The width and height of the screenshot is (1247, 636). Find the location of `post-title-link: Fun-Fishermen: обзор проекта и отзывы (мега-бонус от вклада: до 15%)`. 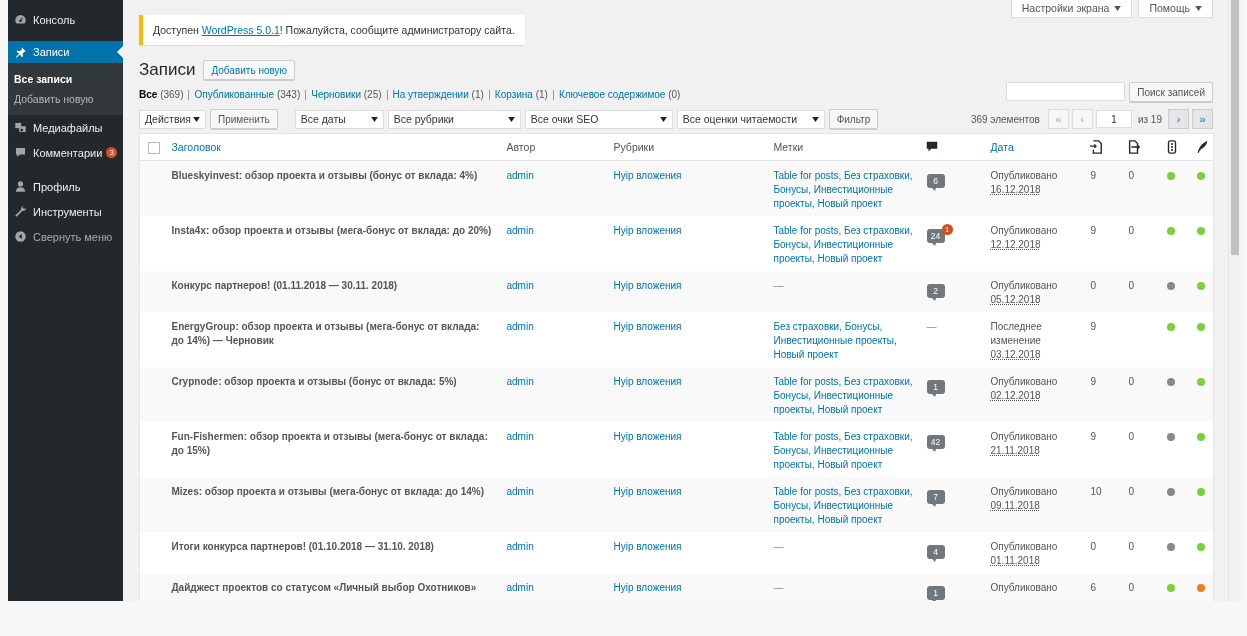

post-title-link: Fun-Fishermen: обзор проекта и отзывы (мега-бонус от вклада: до 15%) is located at coordinates (333, 444).